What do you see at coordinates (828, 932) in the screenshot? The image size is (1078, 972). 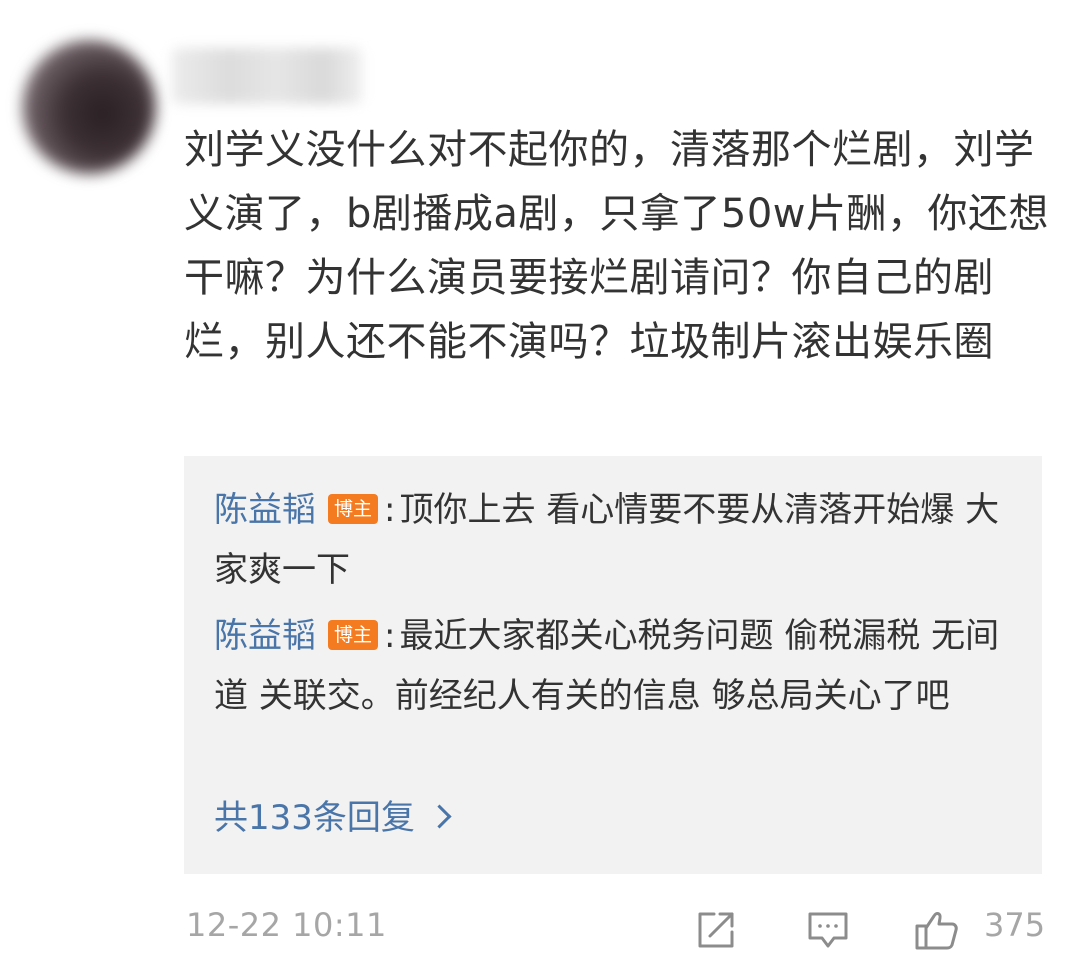 I see `comment-icon` at bounding box center [828, 932].